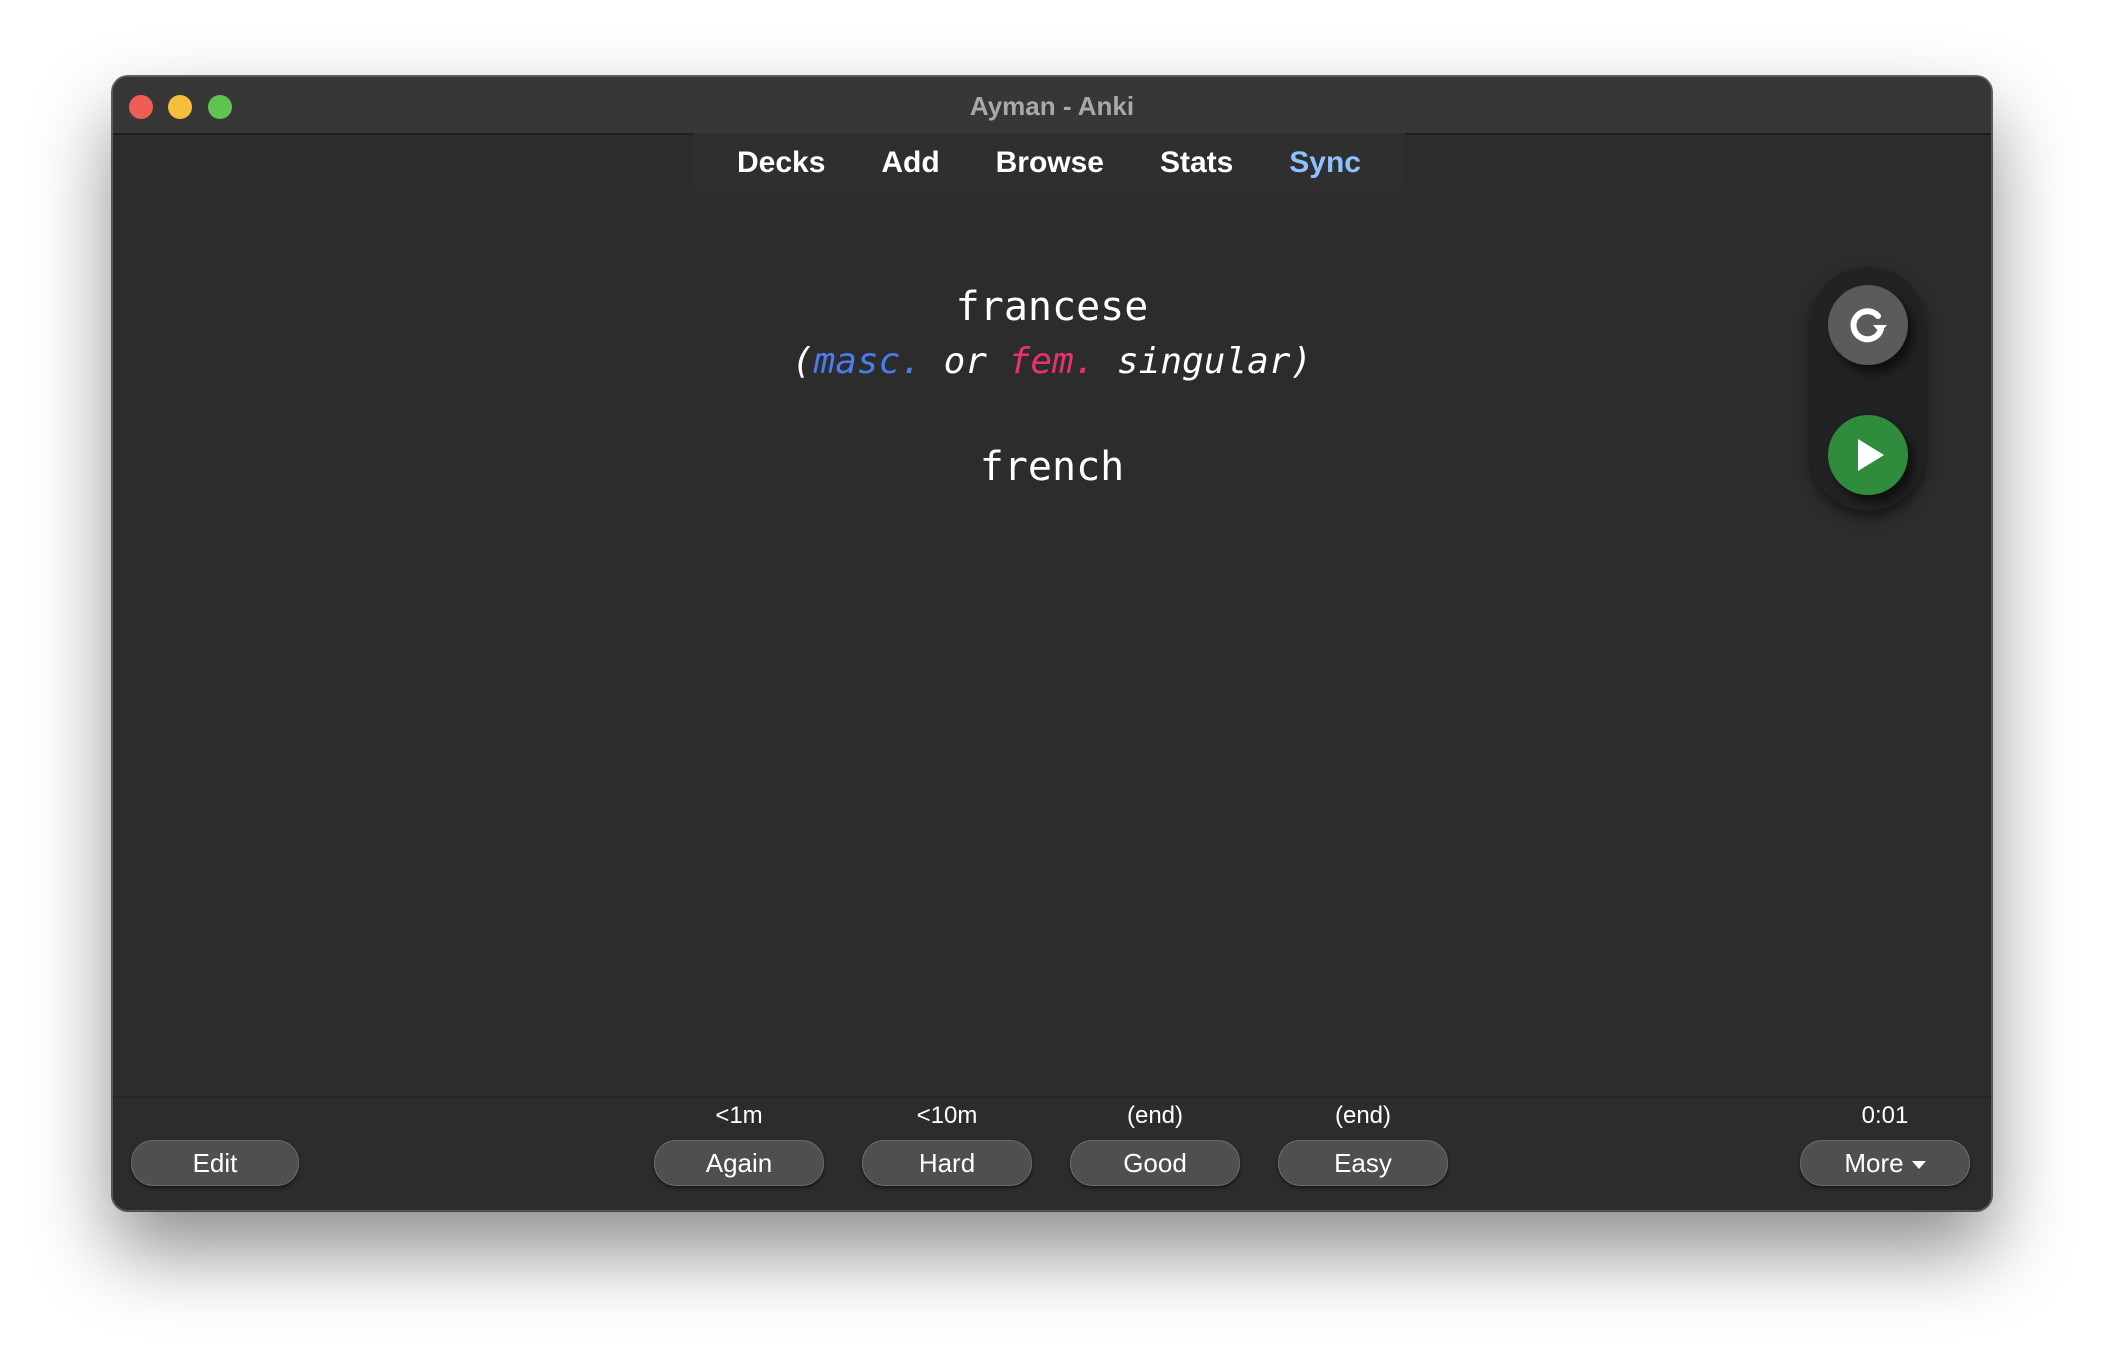 The width and height of the screenshot is (2102, 1358). What do you see at coordinates (867, 361) in the screenshot?
I see `hint-masc: masc.` at bounding box center [867, 361].